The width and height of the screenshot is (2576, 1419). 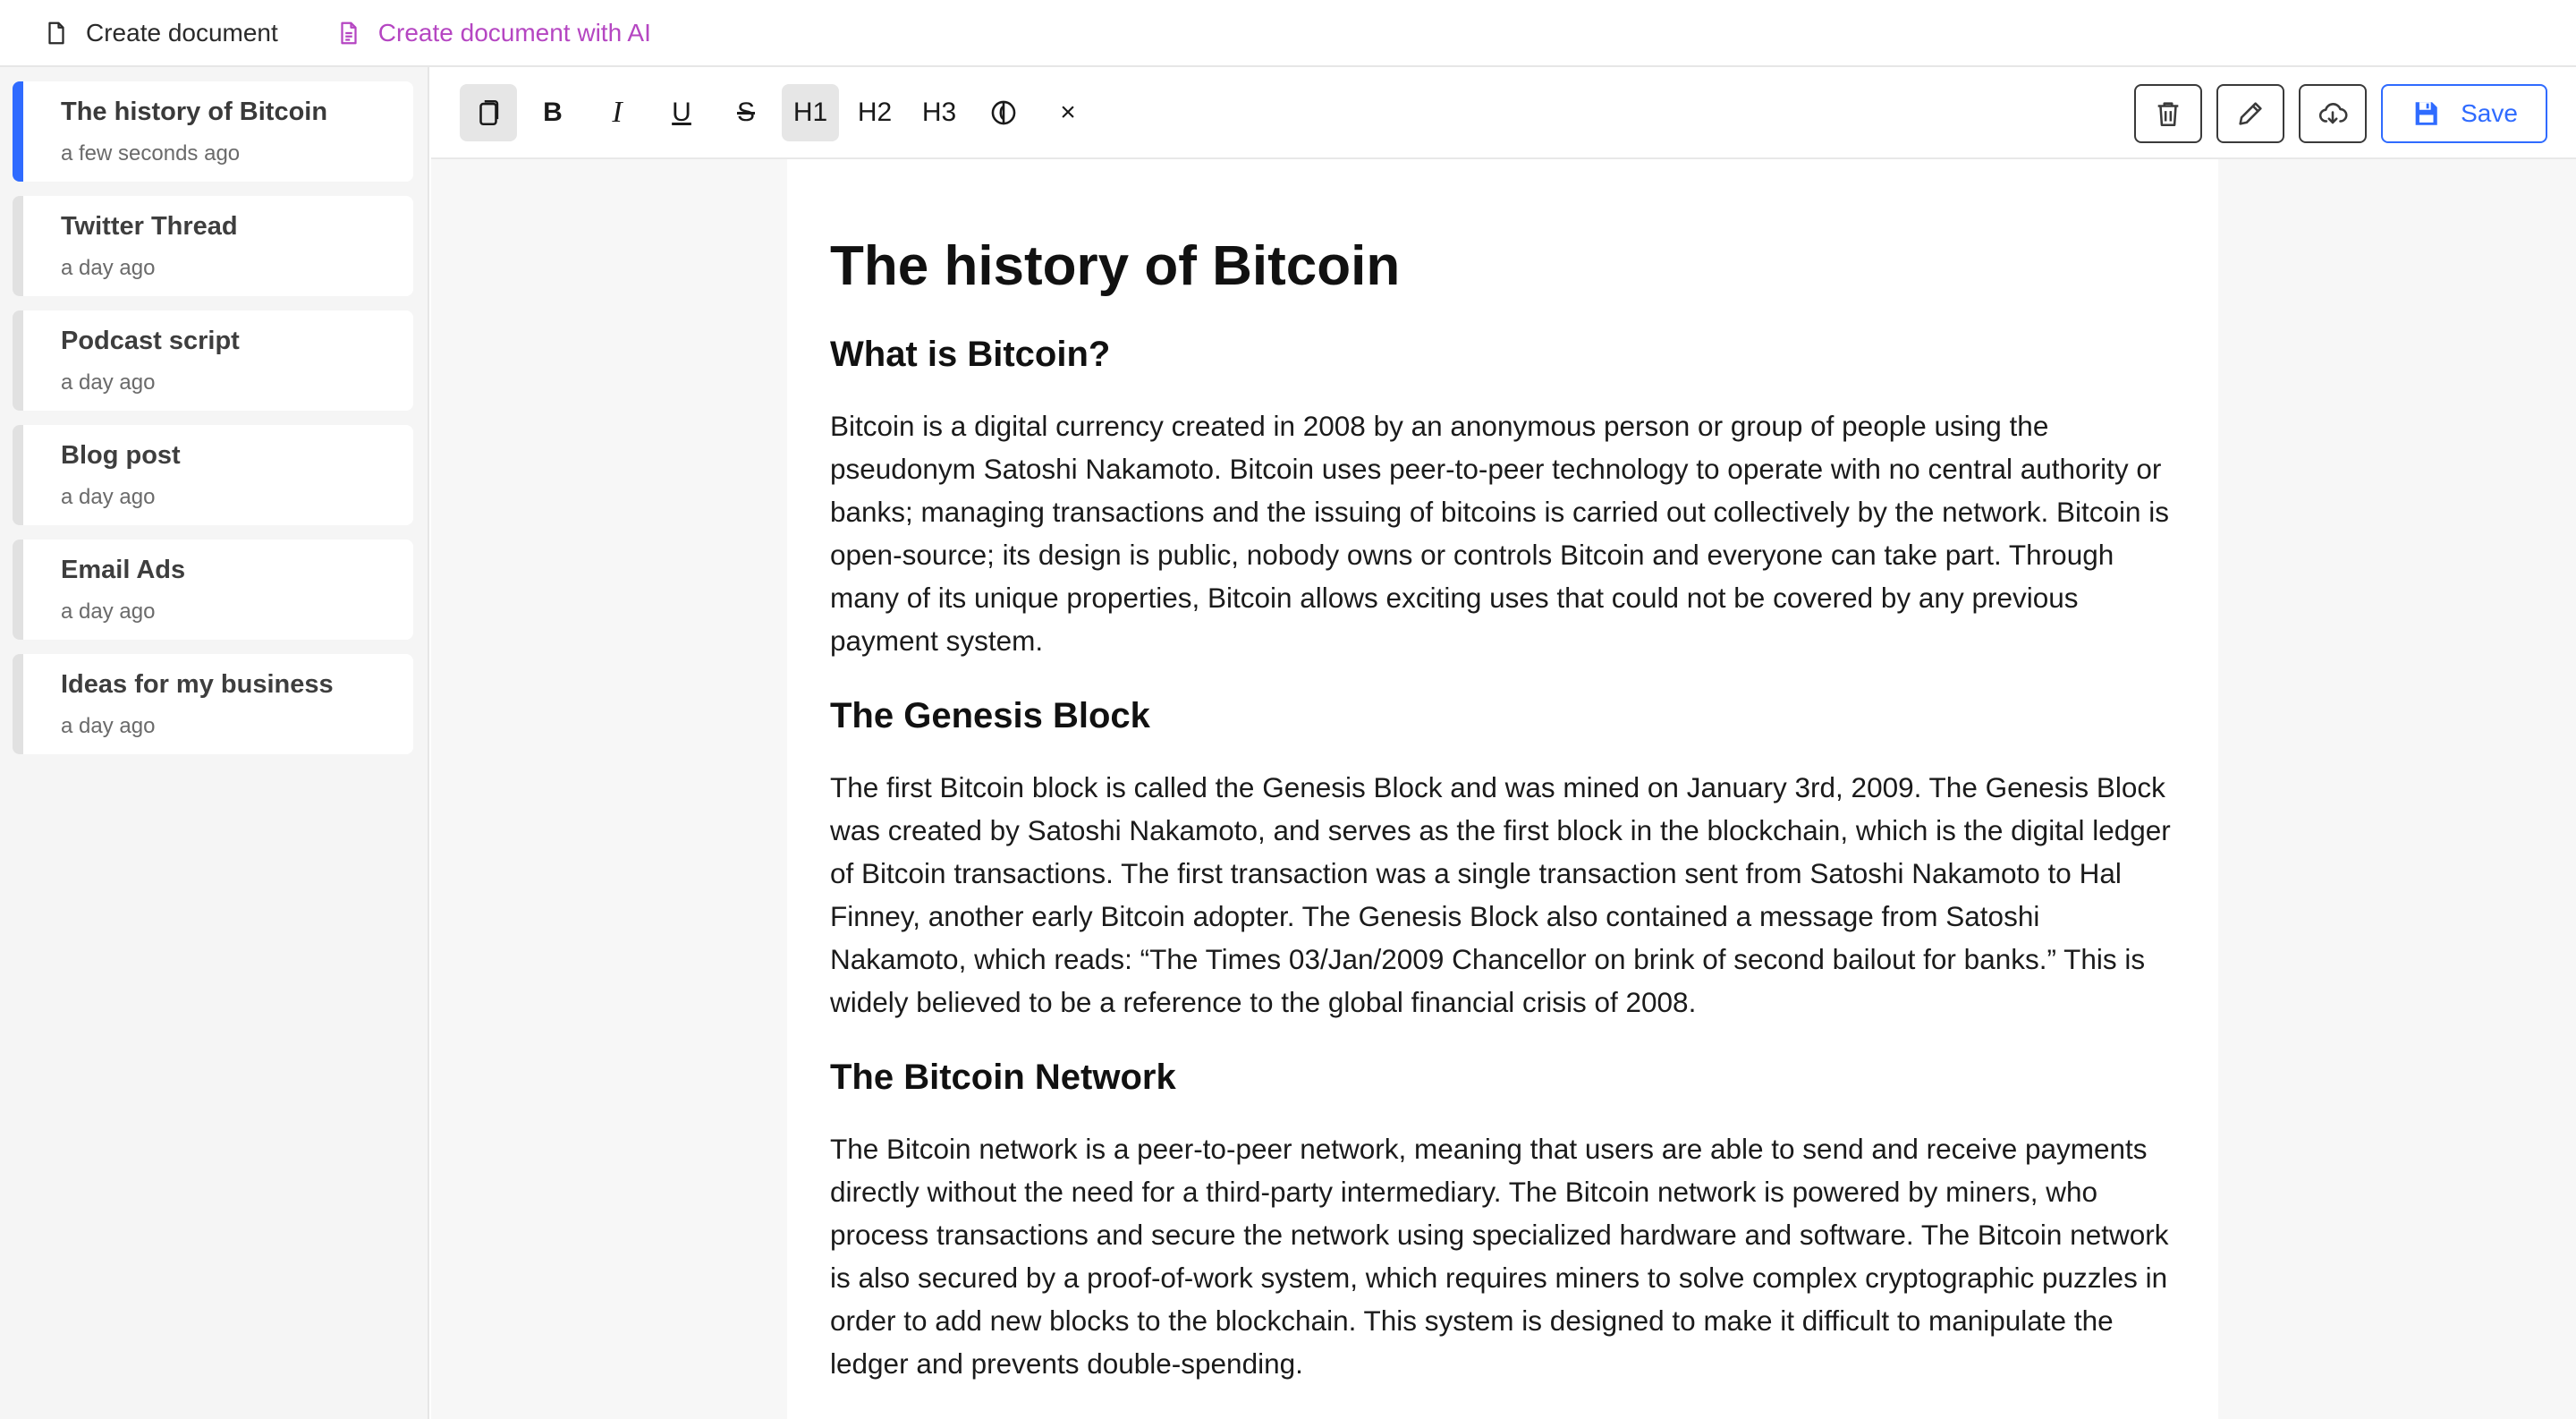 I want to click on sidebar-item-blog-post: Blog post a day ago, so click(x=213, y=475).